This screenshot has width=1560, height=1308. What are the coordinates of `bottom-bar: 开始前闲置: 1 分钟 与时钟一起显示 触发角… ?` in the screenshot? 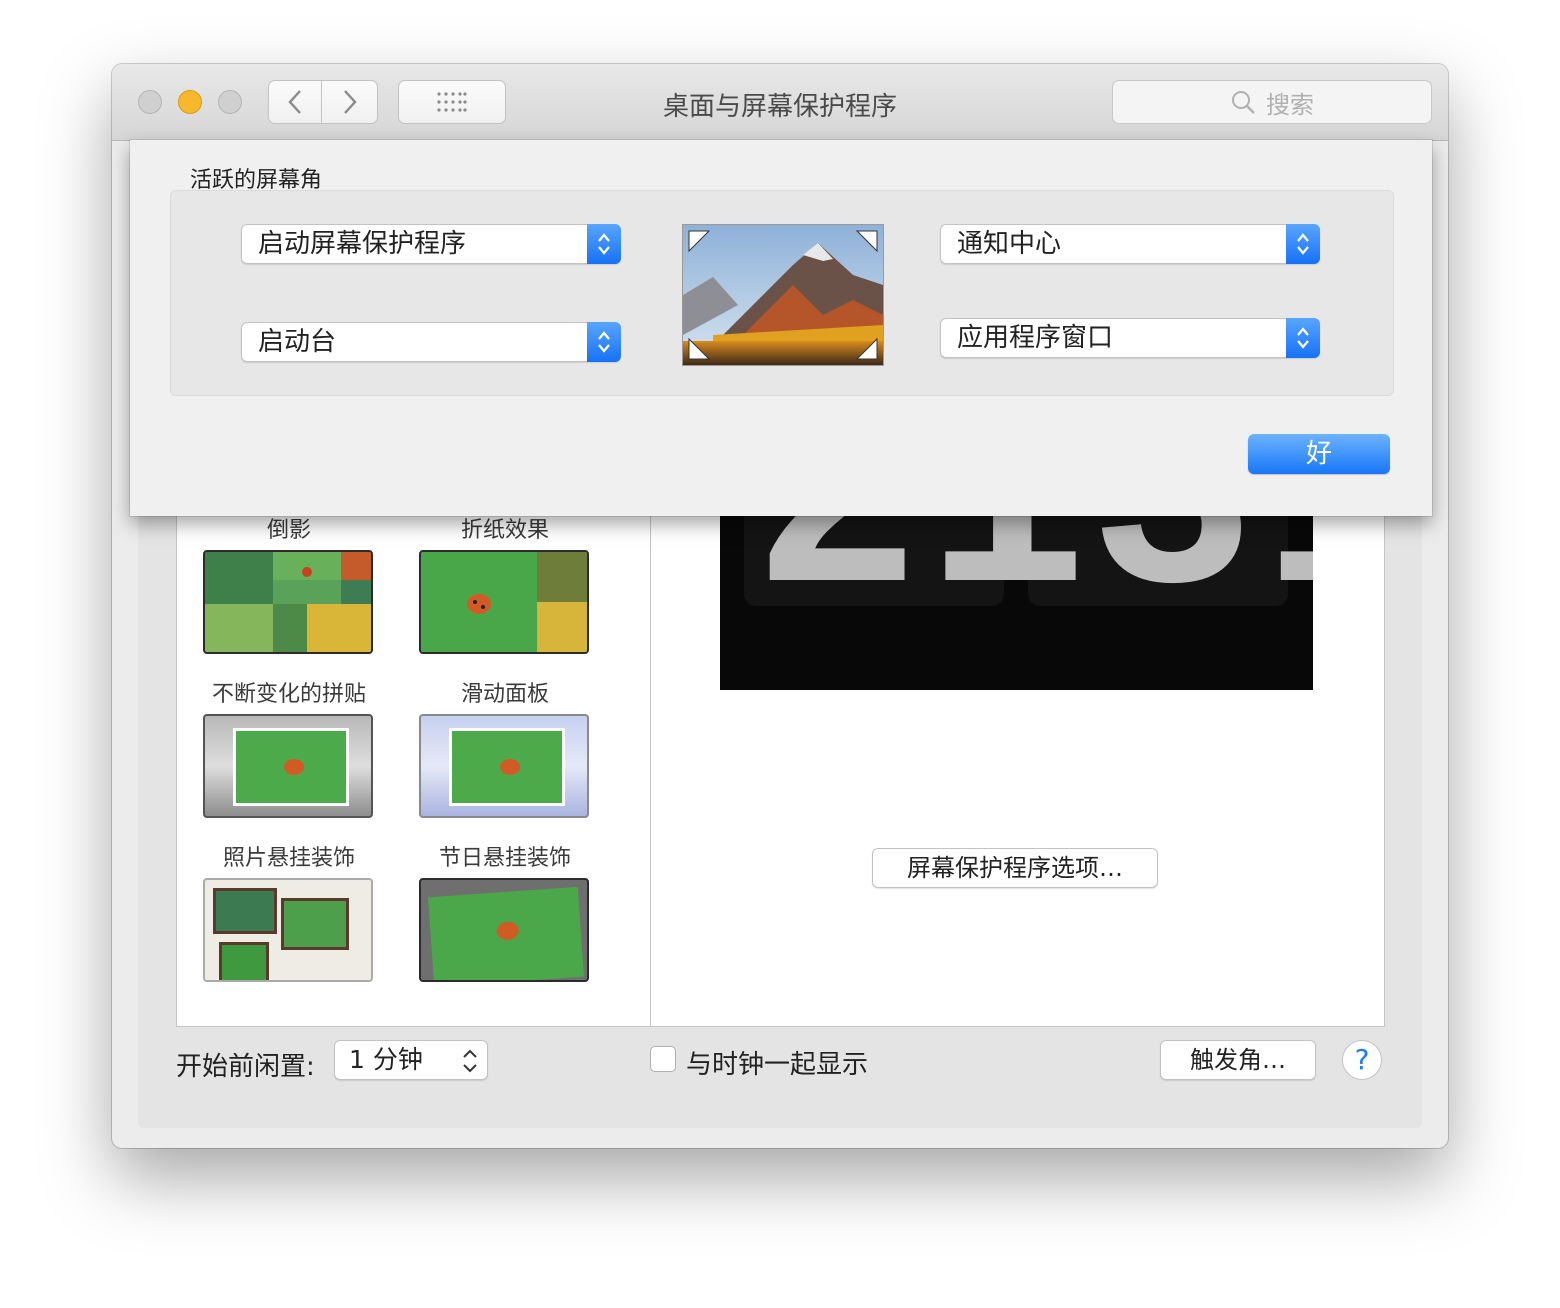 It's located at (780, 1070).